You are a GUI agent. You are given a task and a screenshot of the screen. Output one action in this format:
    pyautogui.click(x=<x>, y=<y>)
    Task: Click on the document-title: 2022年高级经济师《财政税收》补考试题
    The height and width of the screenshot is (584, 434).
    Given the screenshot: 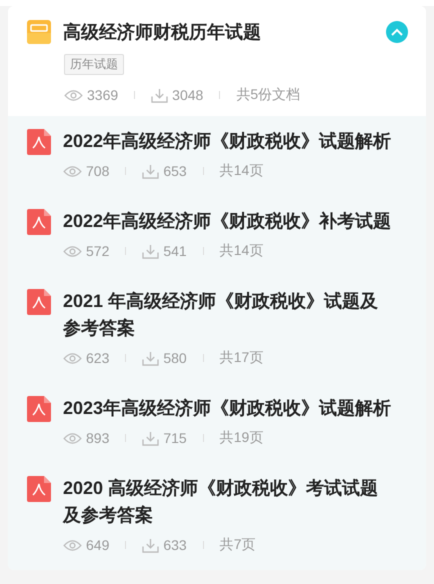 What is the action you would take?
    pyautogui.click(x=228, y=221)
    